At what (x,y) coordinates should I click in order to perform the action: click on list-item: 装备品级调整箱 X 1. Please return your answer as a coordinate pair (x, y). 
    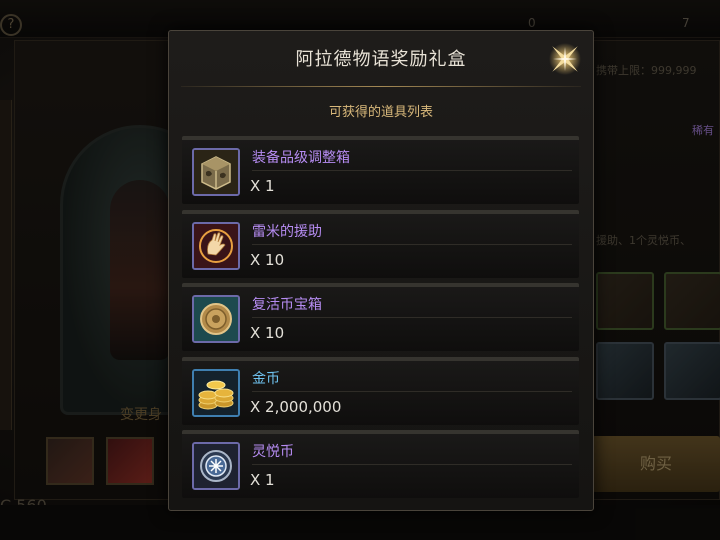
    Looking at the image, I should click on (380, 170).